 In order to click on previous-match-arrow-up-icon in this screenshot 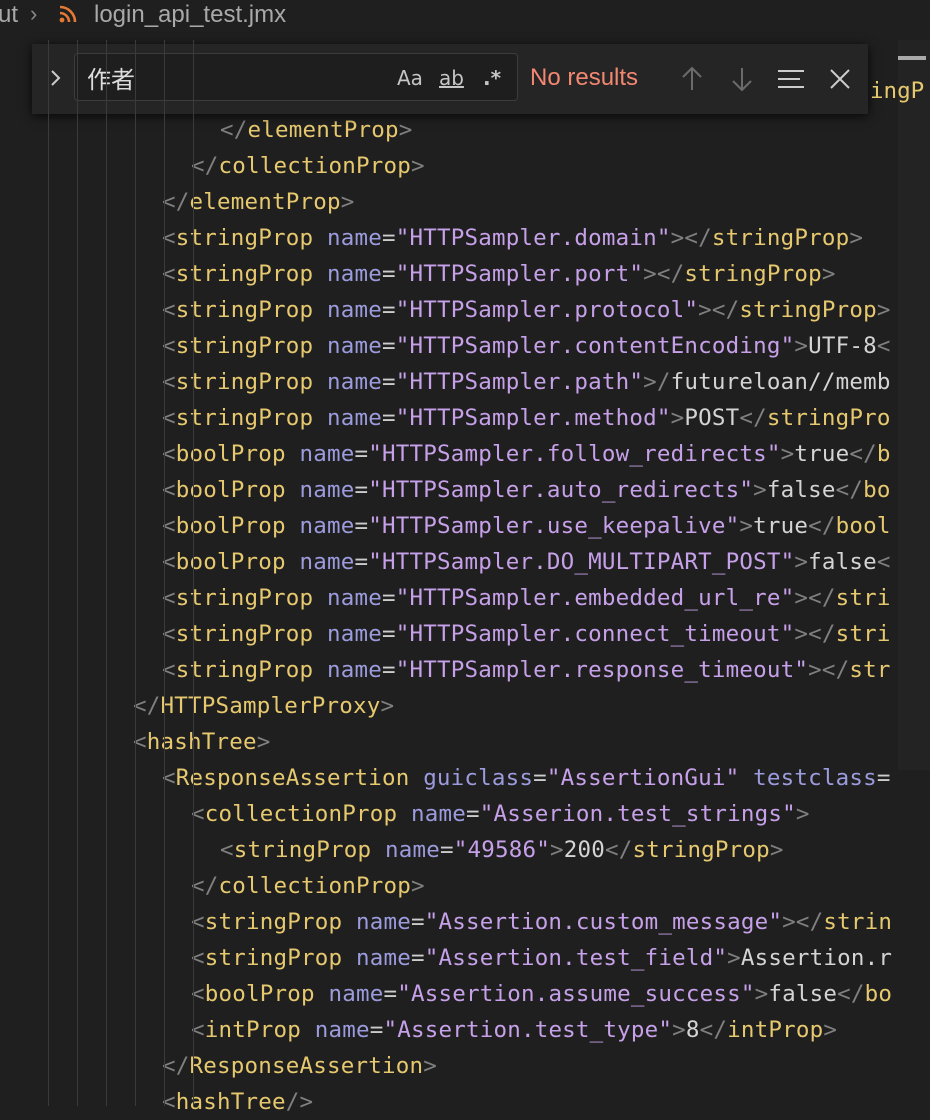, I will do `click(692, 79)`.